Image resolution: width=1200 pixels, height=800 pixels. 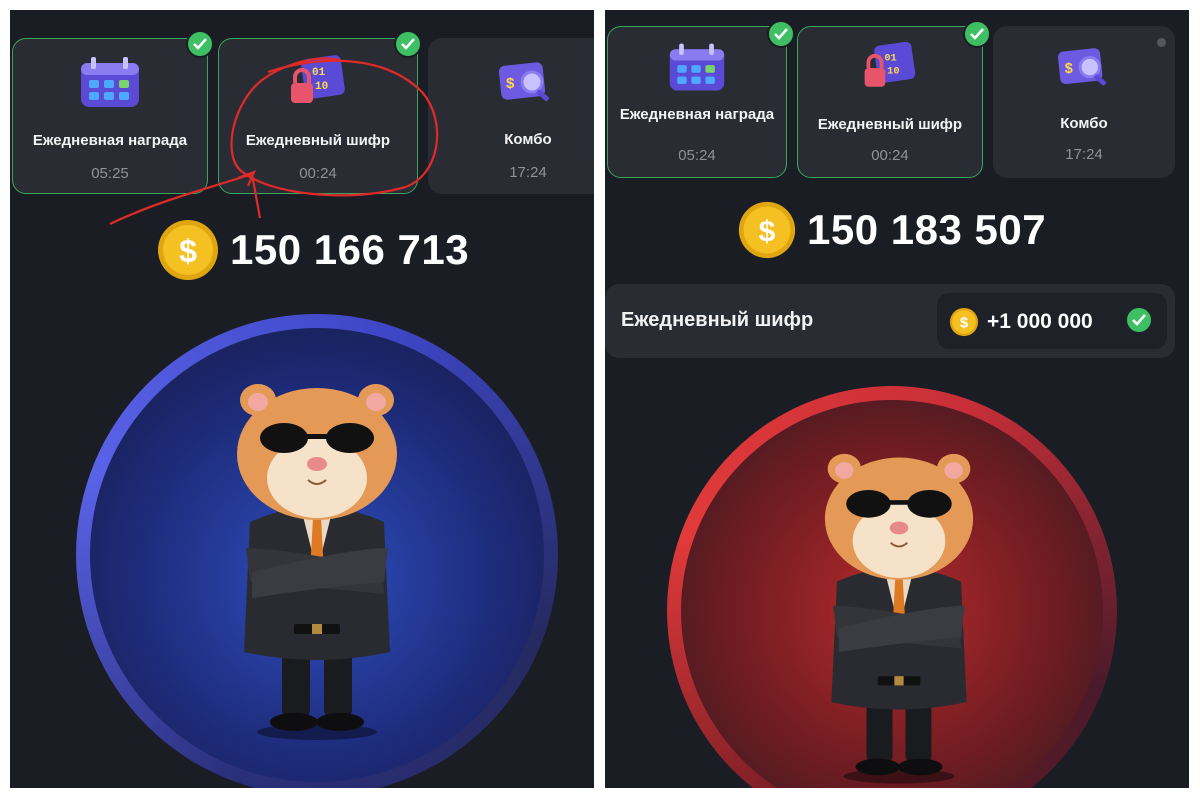 What do you see at coordinates (1084, 154) in the screenshot?
I see `card-timer: 17:24` at bounding box center [1084, 154].